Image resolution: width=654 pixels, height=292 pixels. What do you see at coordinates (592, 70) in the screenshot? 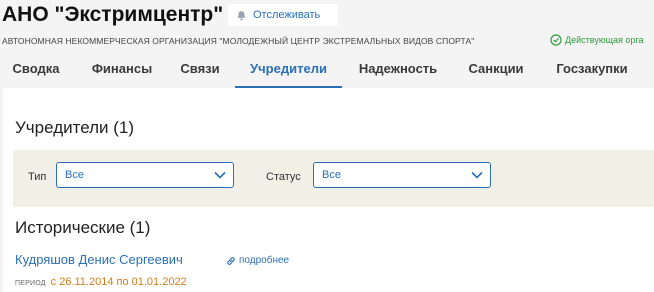
I see `tab-procurement: Госзакупки` at bounding box center [592, 70].